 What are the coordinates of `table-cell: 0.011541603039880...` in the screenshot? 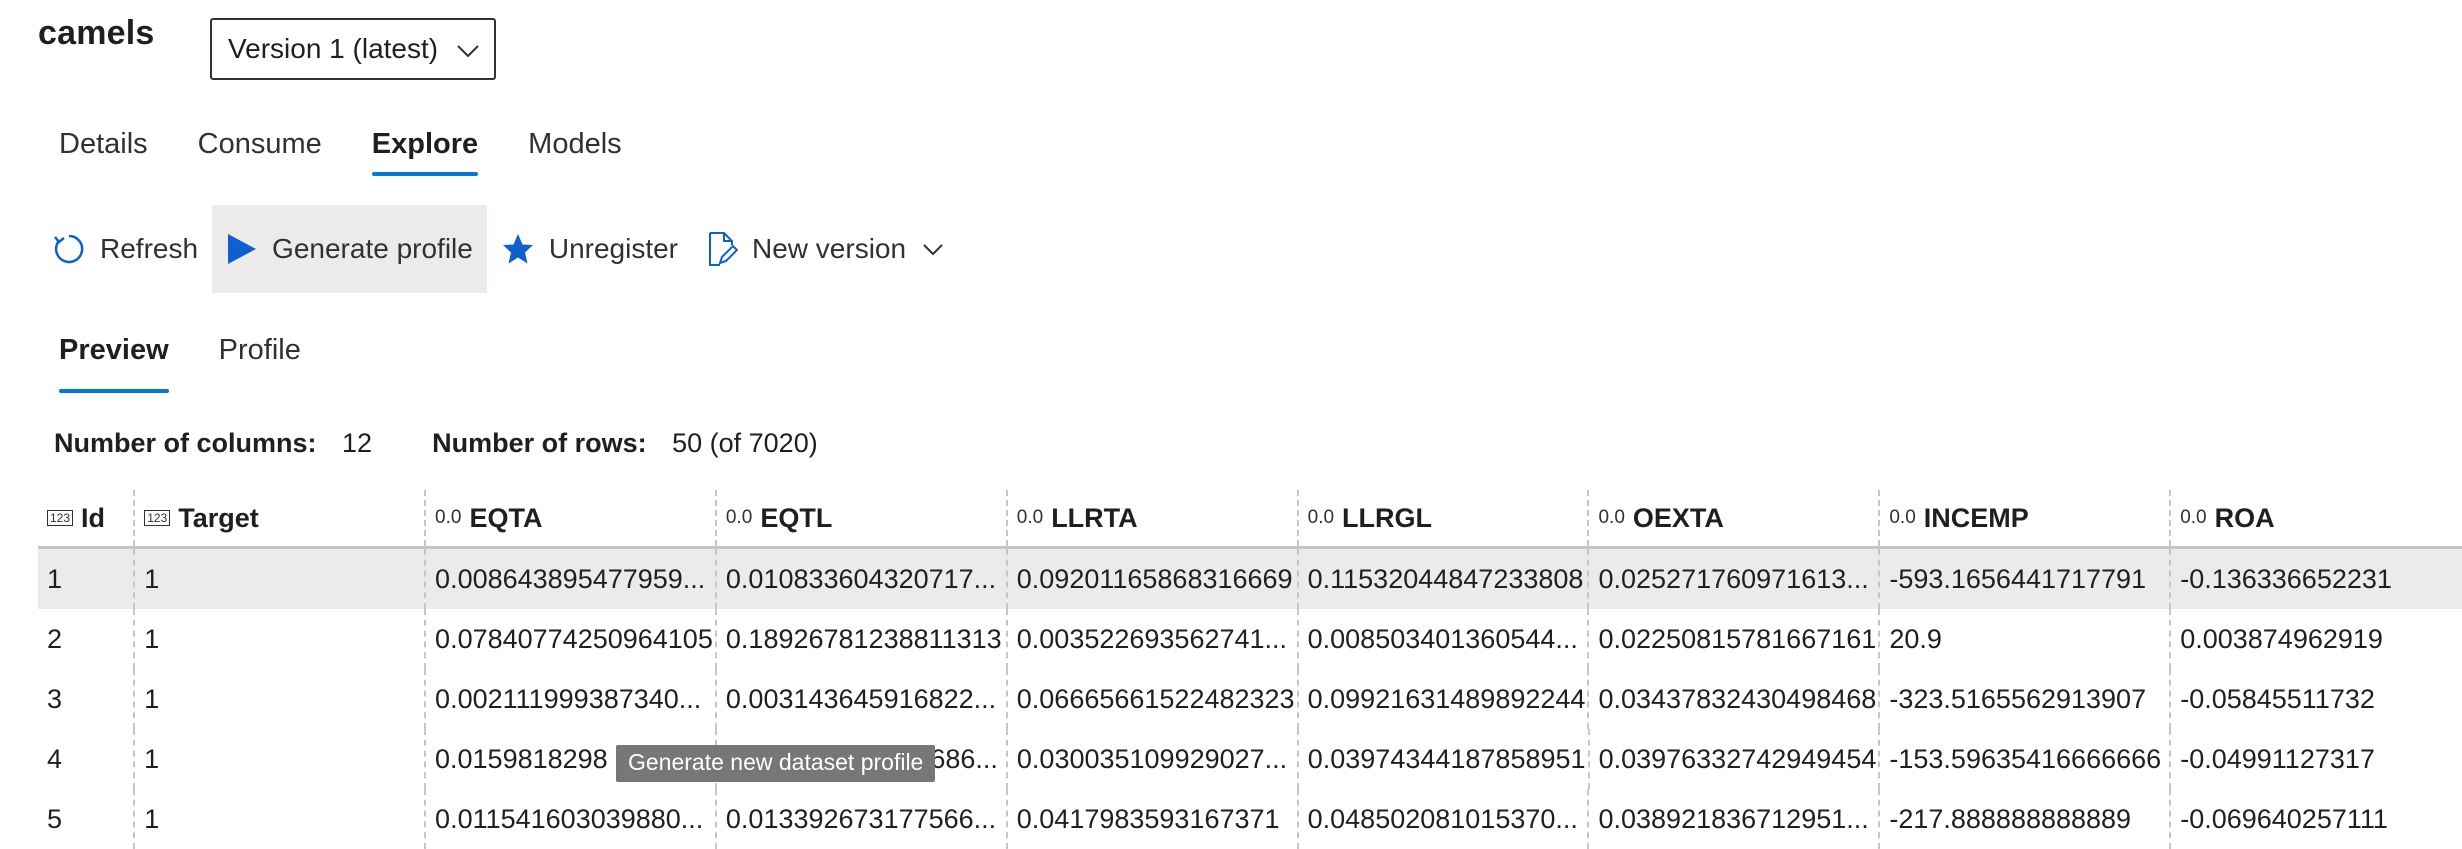 It's located at (571, 819).